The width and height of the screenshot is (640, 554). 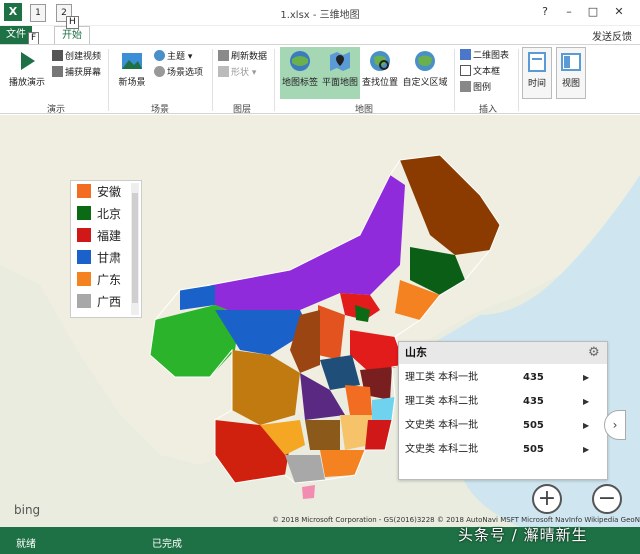 What do you see at coordinates (569, 12) in the screenshot?
I see `minimize-button: –` at bounding box center [569, 12].